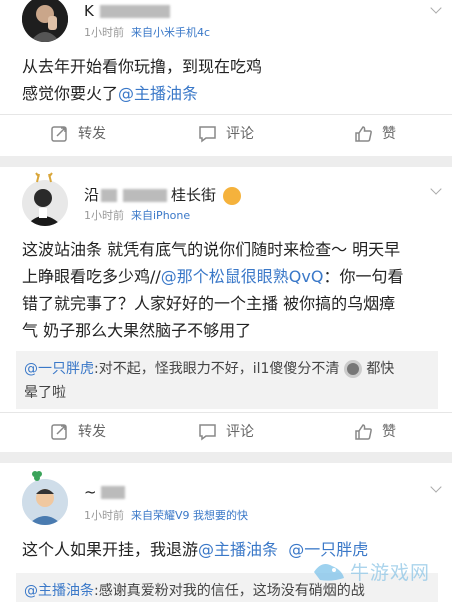 The height and width of the screenshot is (602, 452). I want to click on username: K, so click(127, 11).